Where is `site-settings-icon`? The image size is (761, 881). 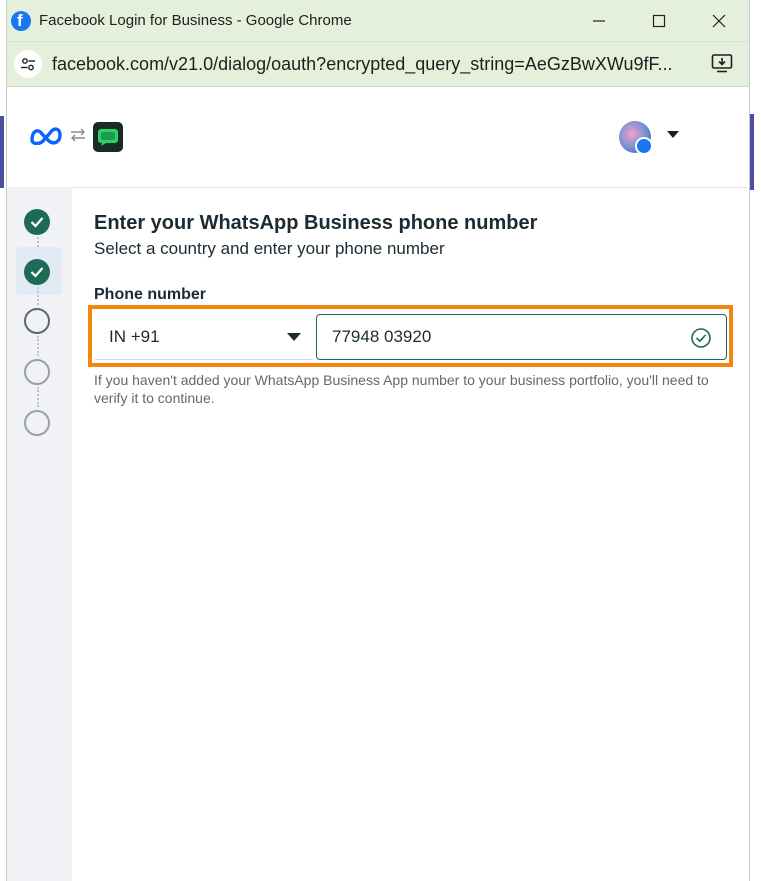 site-settings-icon is located at coordinates (28, 64).